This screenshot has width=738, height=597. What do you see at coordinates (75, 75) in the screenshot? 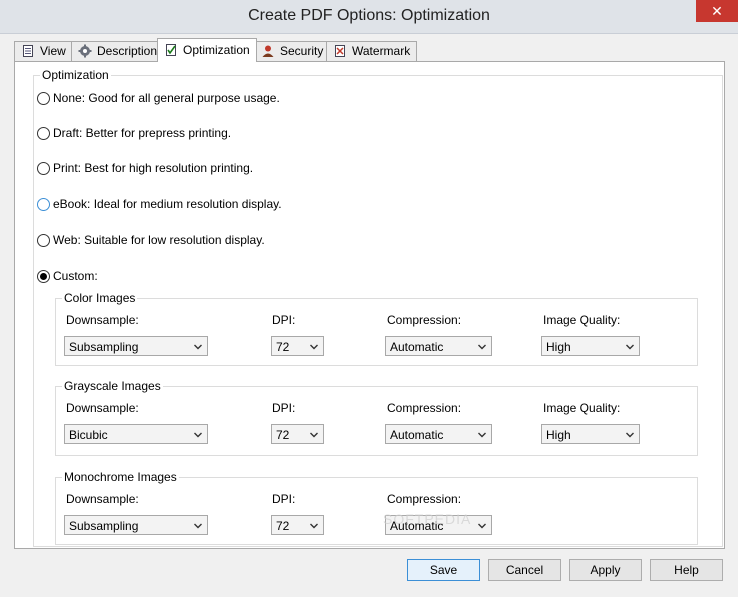
I see `group-label: Optimization` at bounding box center [75, 75].